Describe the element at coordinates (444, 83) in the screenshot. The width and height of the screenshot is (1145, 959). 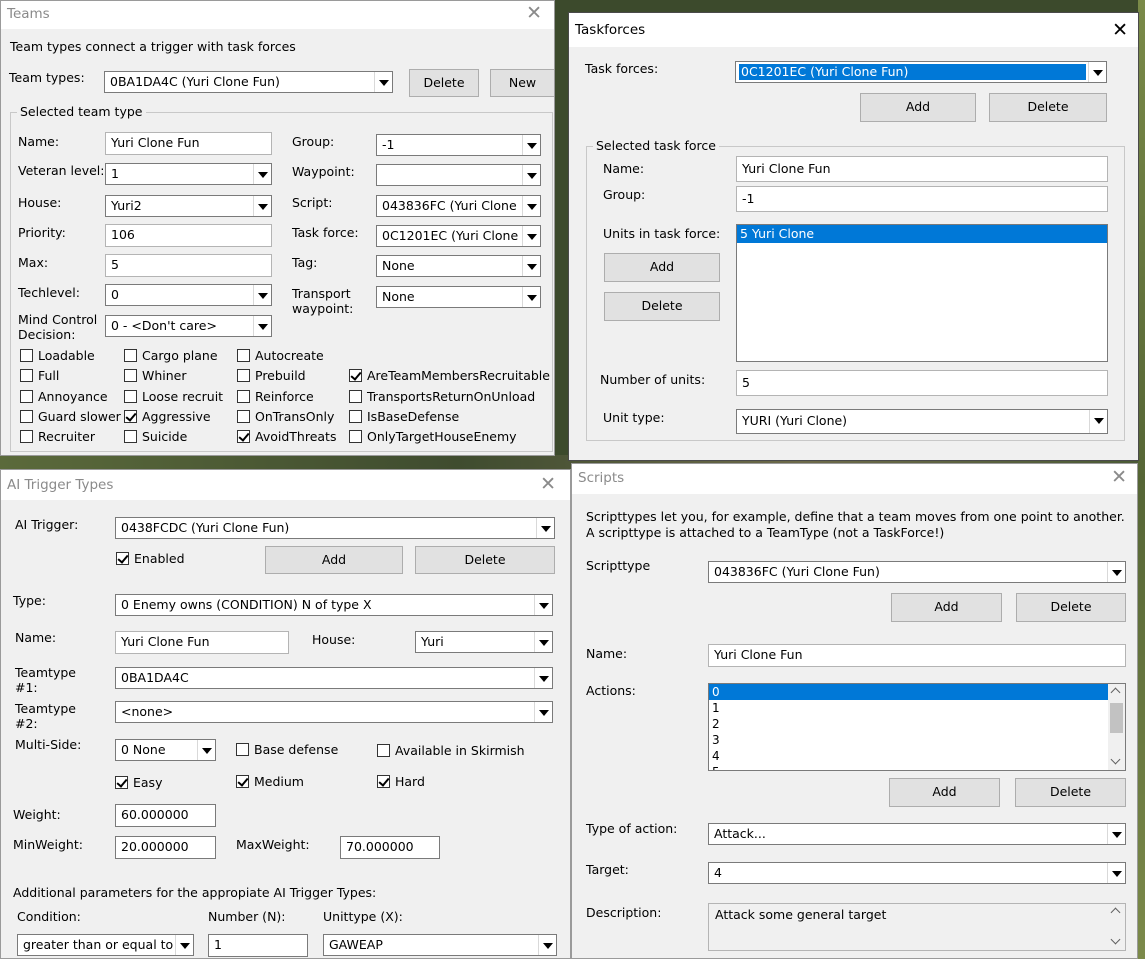
I see `team-delete-button: Delete` at that location.